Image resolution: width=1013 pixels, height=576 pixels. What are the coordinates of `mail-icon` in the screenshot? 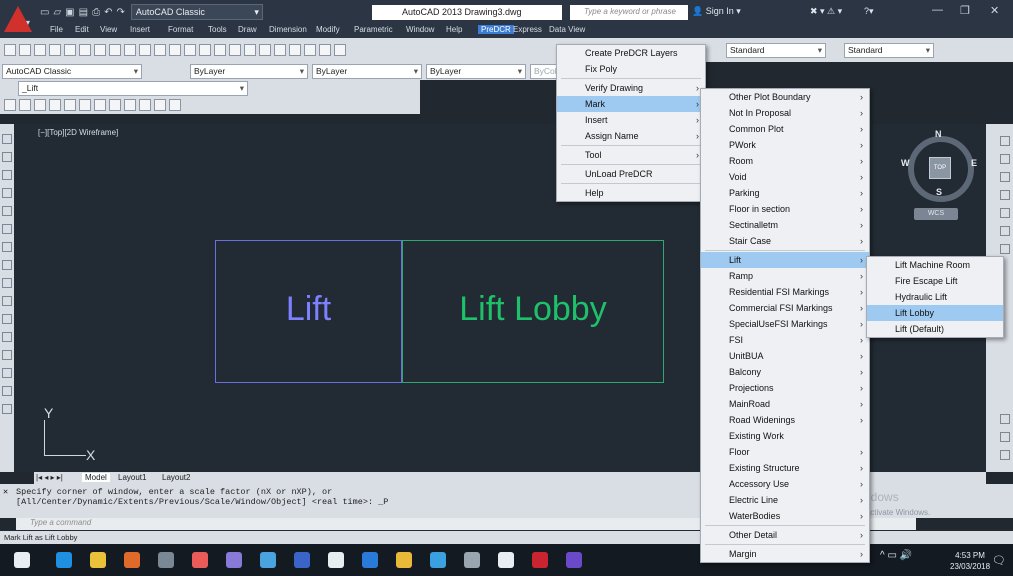 It's located at (336, 560).